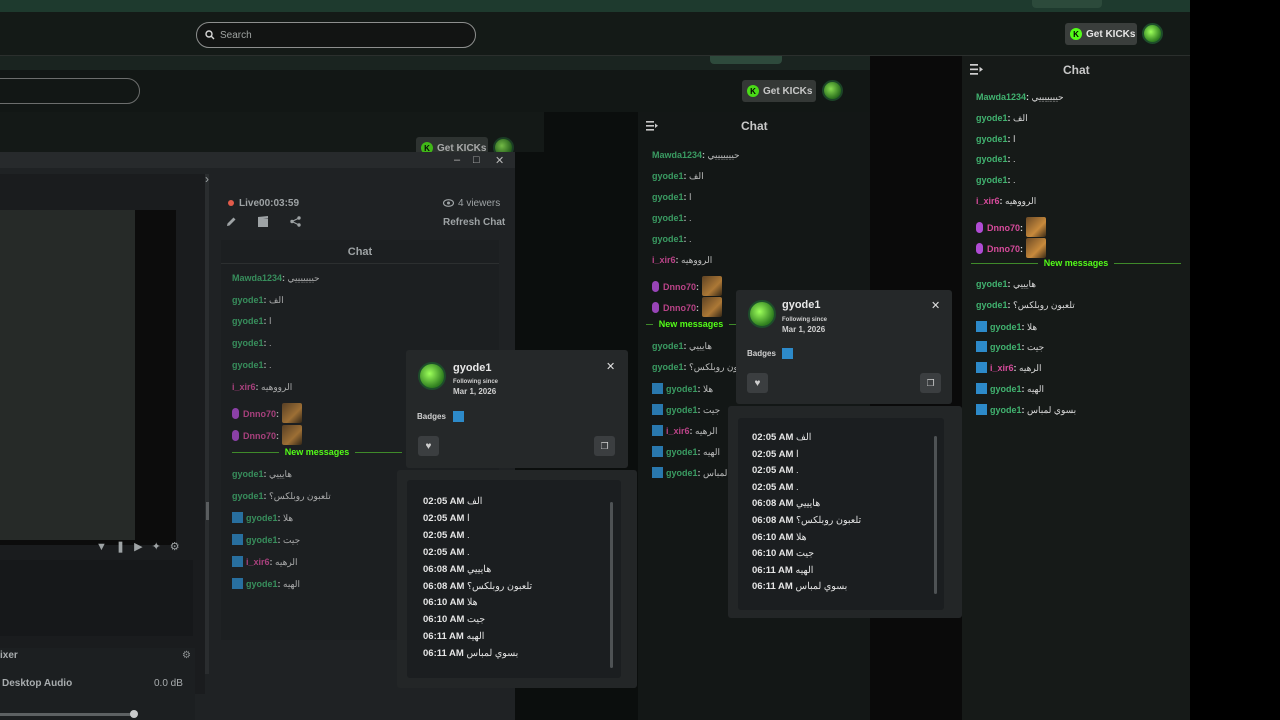 The width and height of the screenshot is (1280, 720). I want to click on chat-message: Dnno70:, so click(1011, 247).